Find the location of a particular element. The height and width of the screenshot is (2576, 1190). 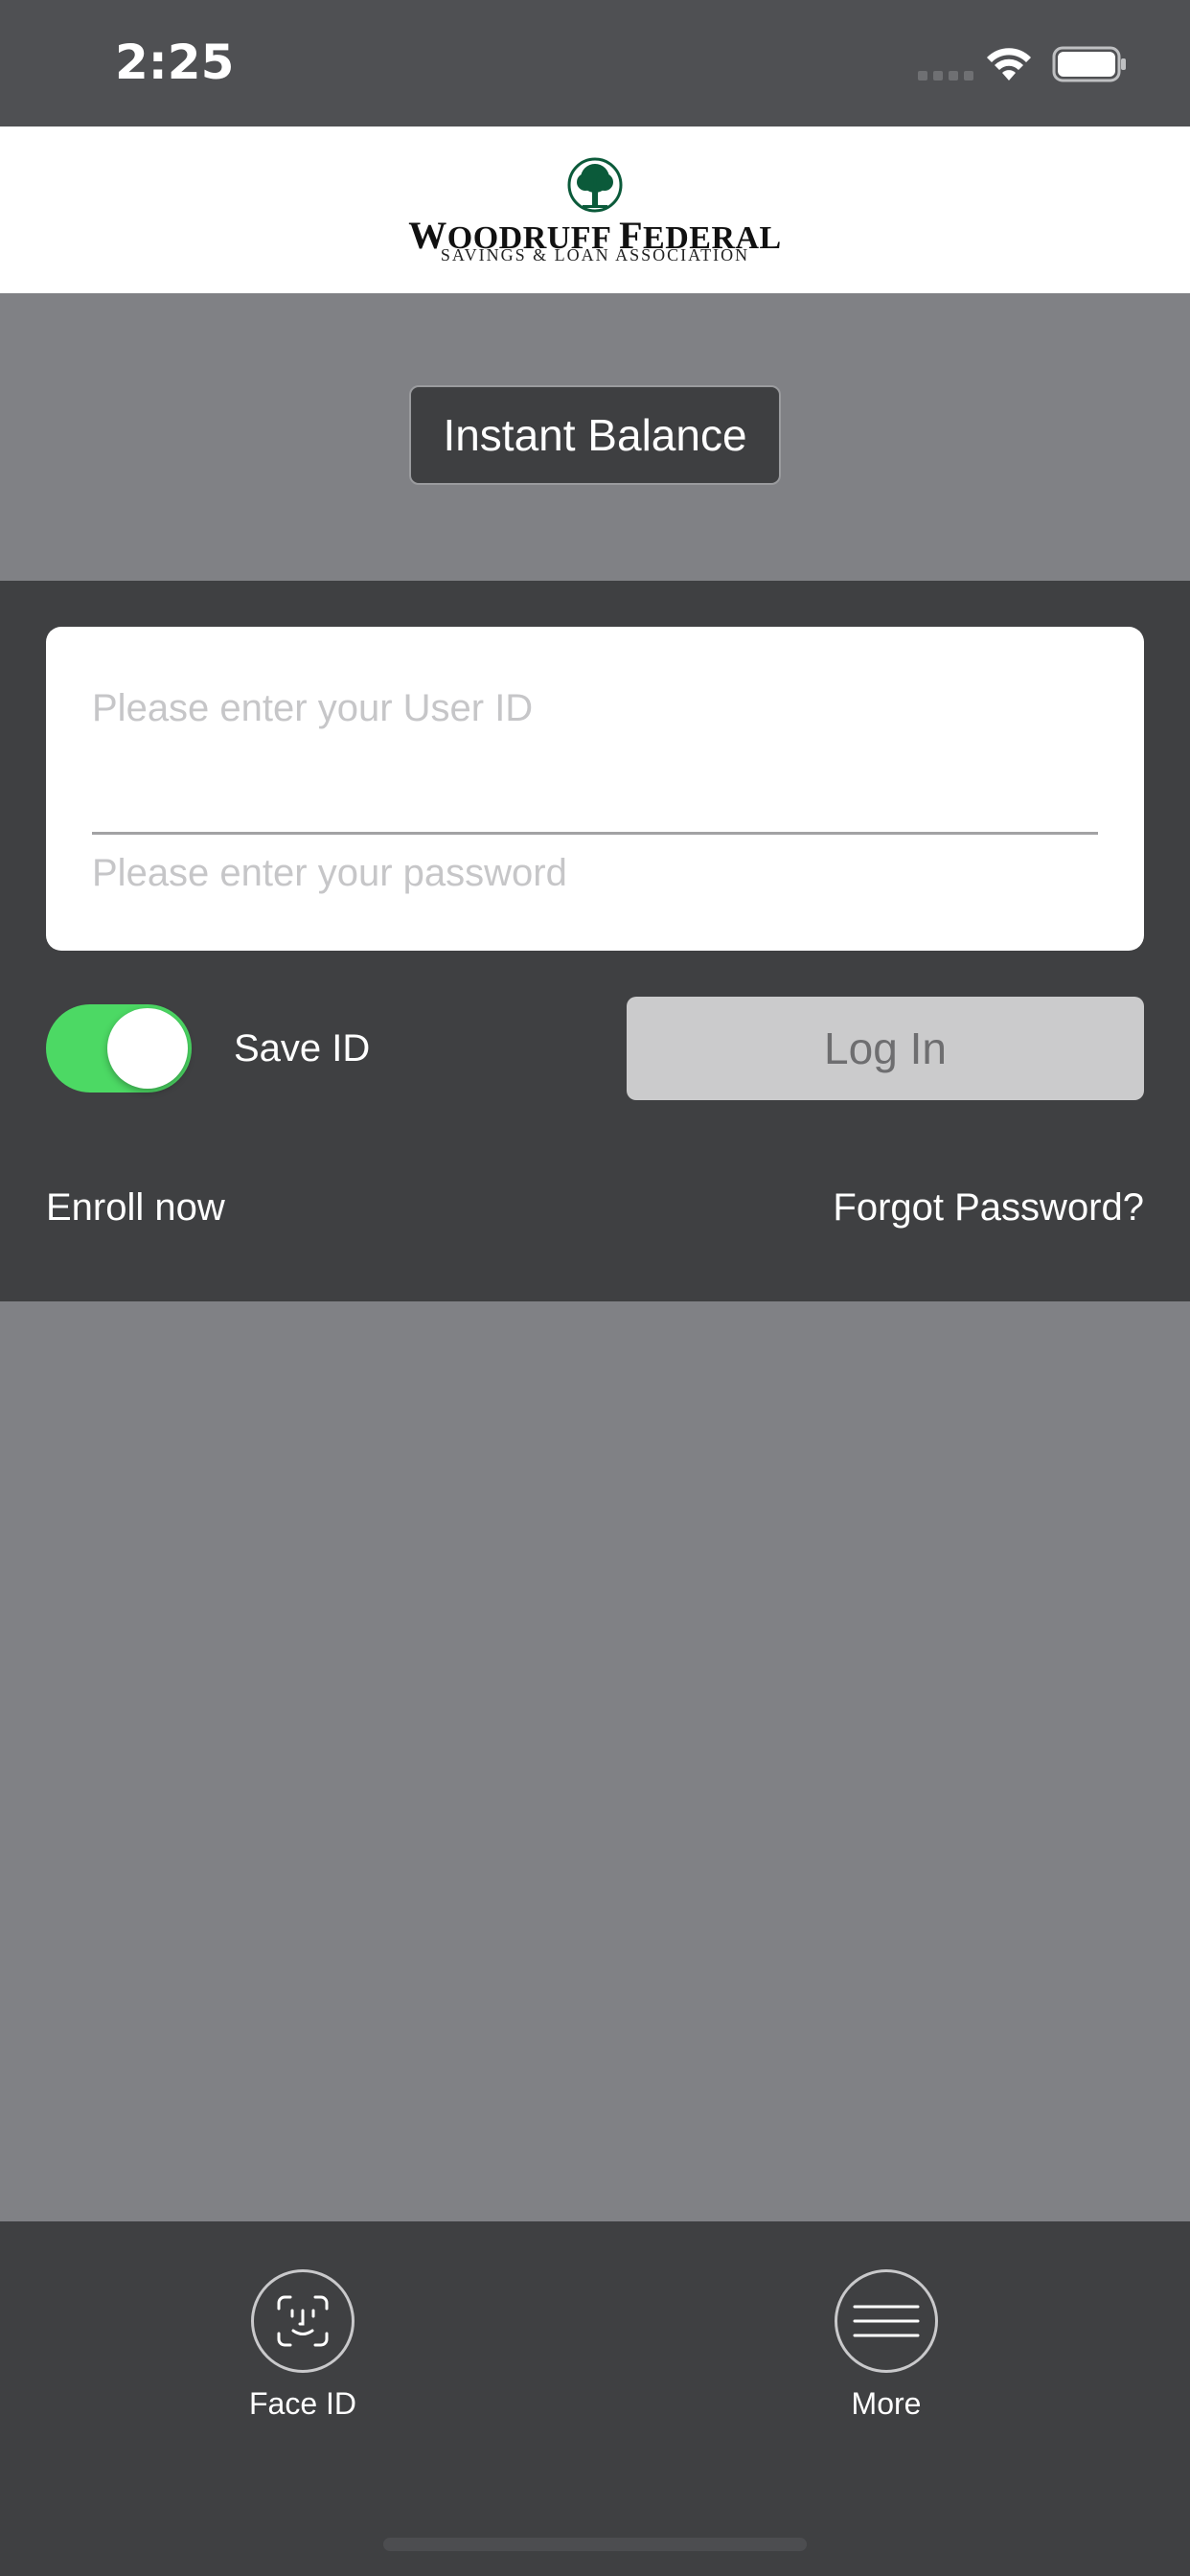

face-id-icon is located at coordinates (303, 2321).